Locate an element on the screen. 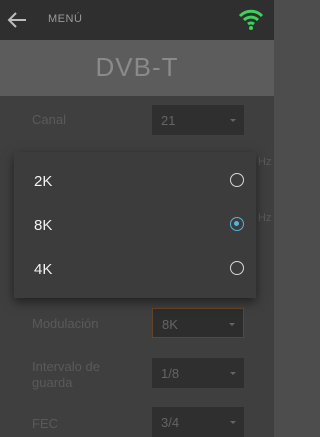 This screenshot has height=437, width=320. wifi-icon is located at coordinates (251, 19).